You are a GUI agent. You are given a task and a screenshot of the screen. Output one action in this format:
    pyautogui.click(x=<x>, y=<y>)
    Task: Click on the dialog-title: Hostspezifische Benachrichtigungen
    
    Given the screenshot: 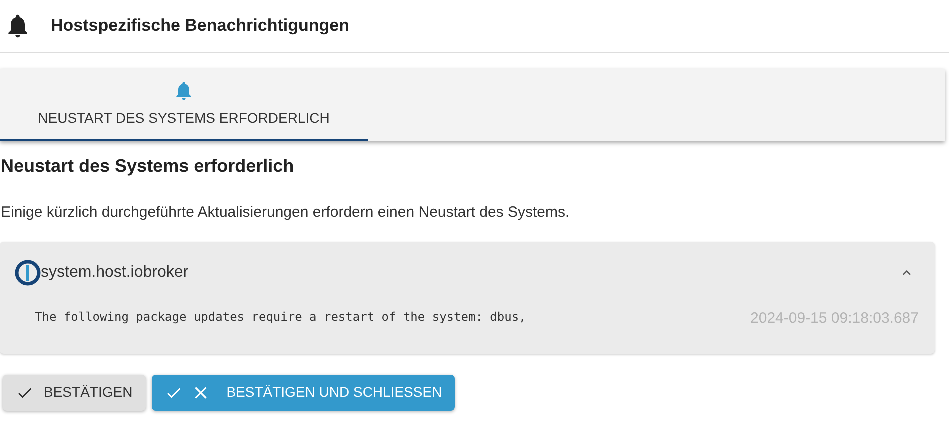 What is the action you would take?
    pyautogui.click(x=200, y=26)
    